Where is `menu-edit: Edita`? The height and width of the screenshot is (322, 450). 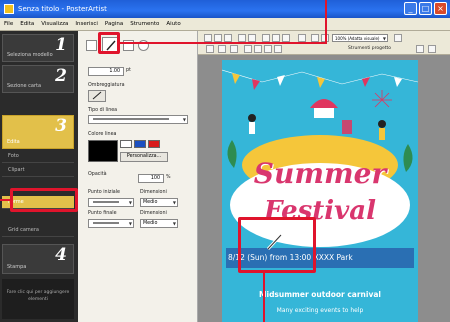 menu-edit: Edita is located at coordinates (27, 24).